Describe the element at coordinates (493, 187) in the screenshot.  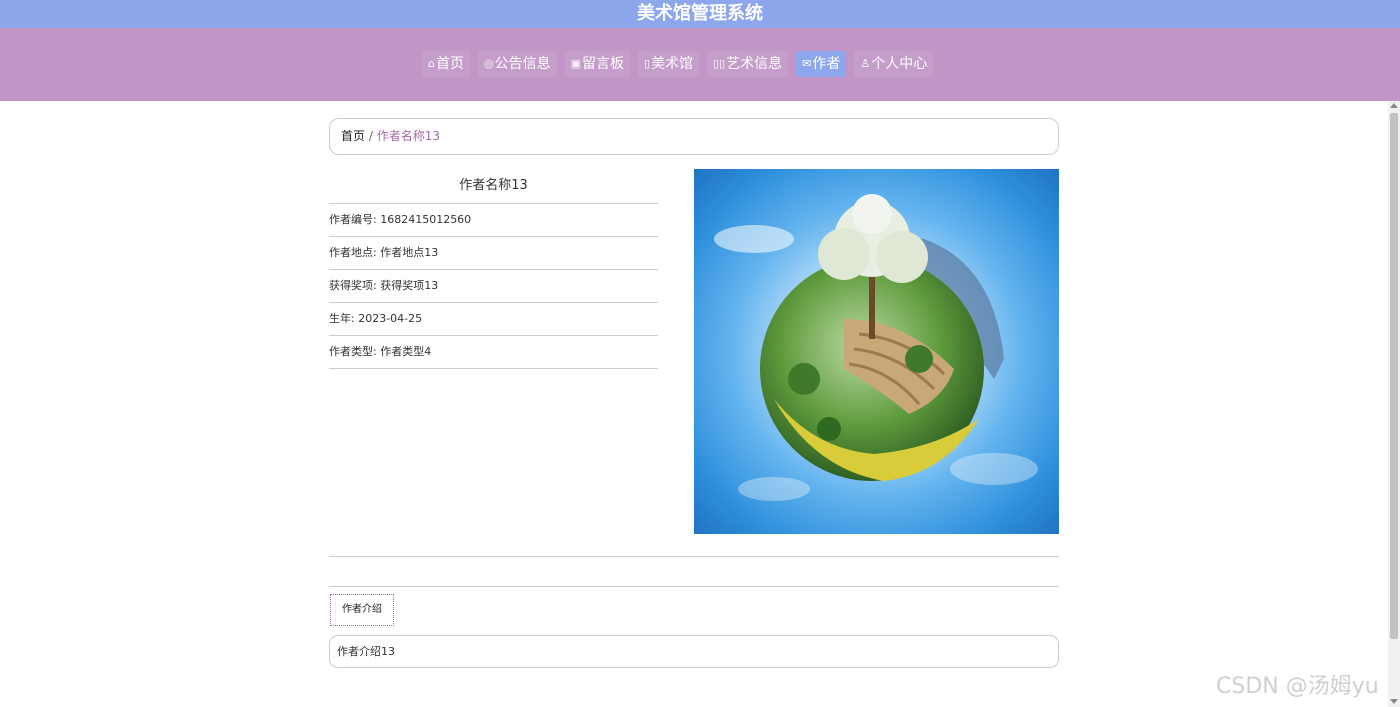
I see `author-name-title: 作者名称13` at that location.